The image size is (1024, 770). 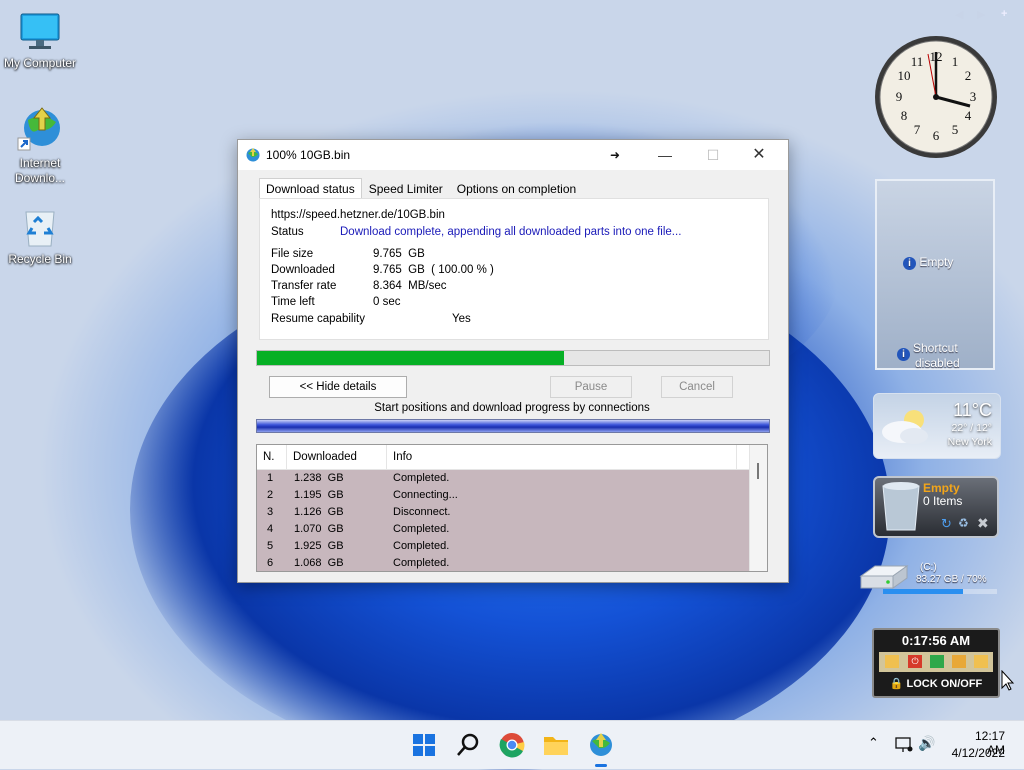 I want to click on start-windows-icon, so click(x=424, y=745).